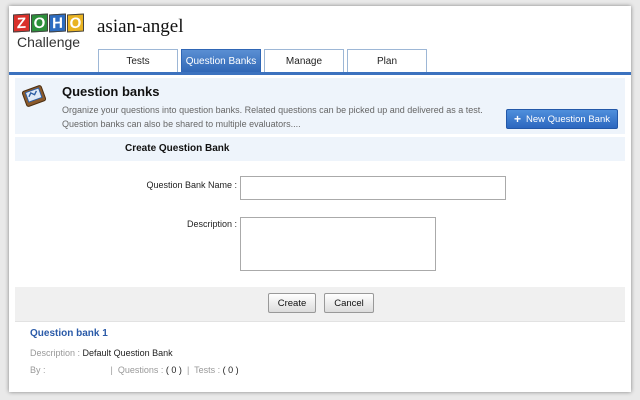 The image size is (640, 400). Describe the element at coordinates (292, 303) in the screenshot. I see `create-button: Create` at that location.